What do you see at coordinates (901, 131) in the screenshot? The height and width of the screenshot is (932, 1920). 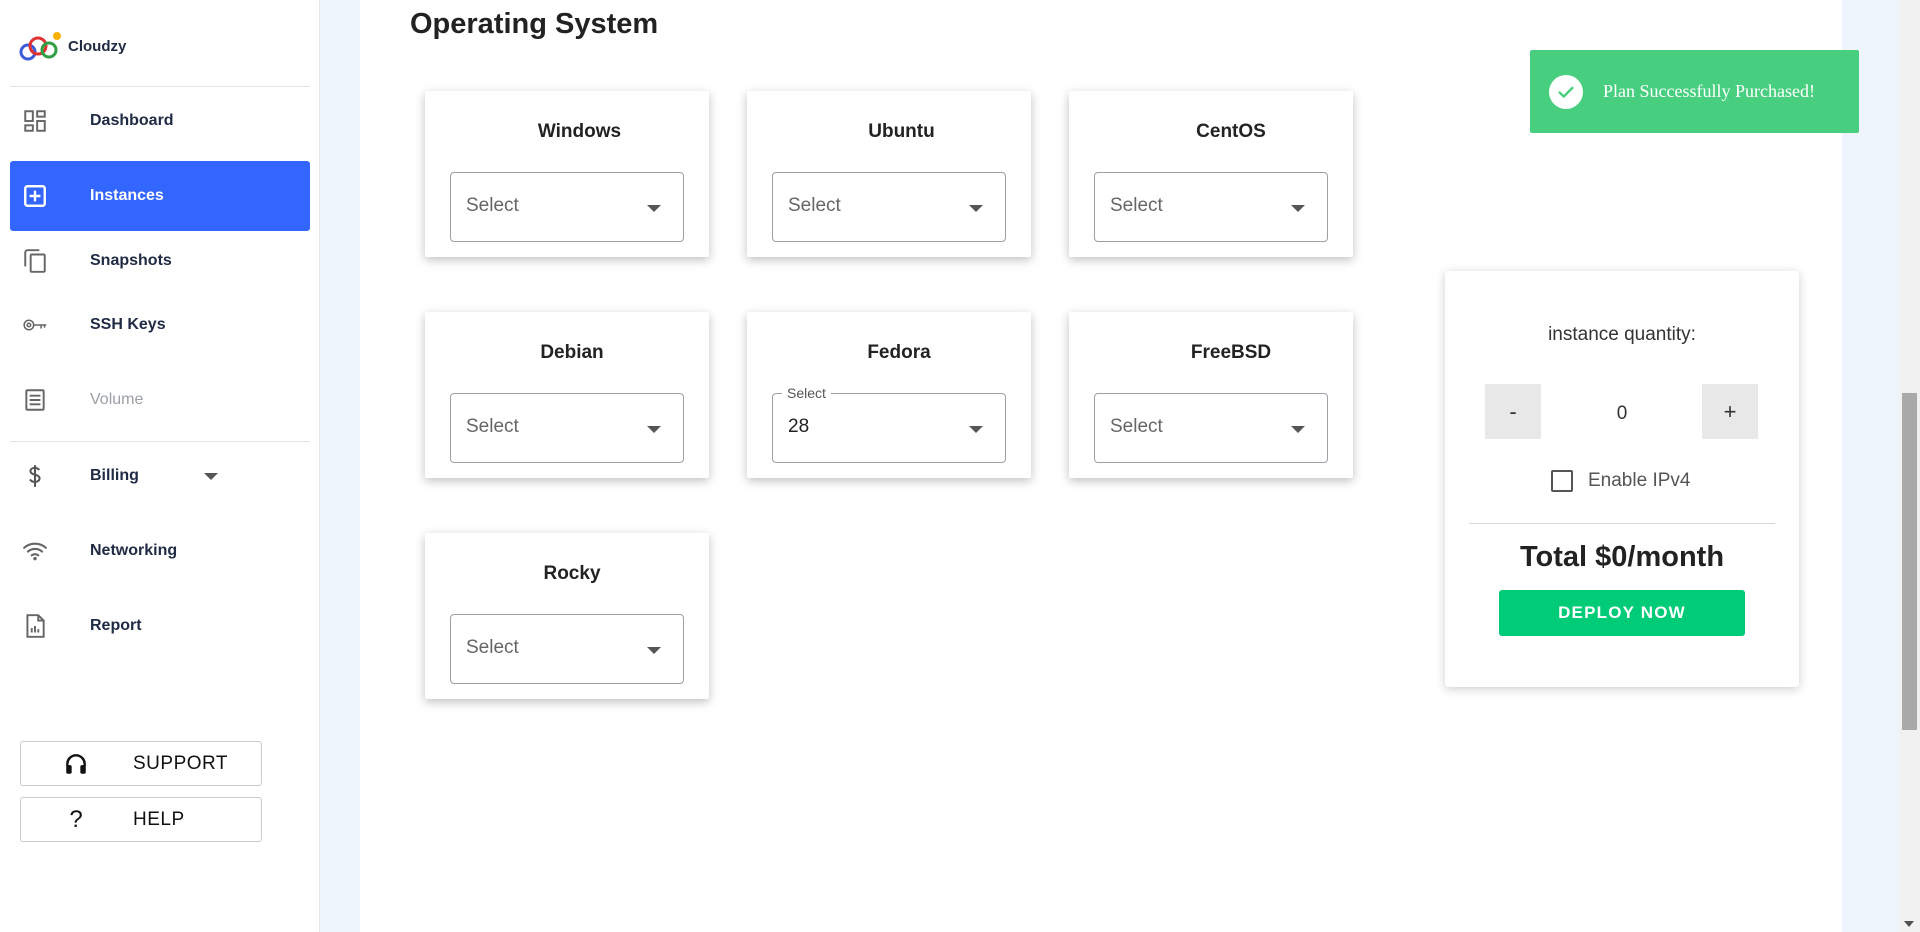 I see `os-card-title: Ubuntu` at bounding box center [901, 131].